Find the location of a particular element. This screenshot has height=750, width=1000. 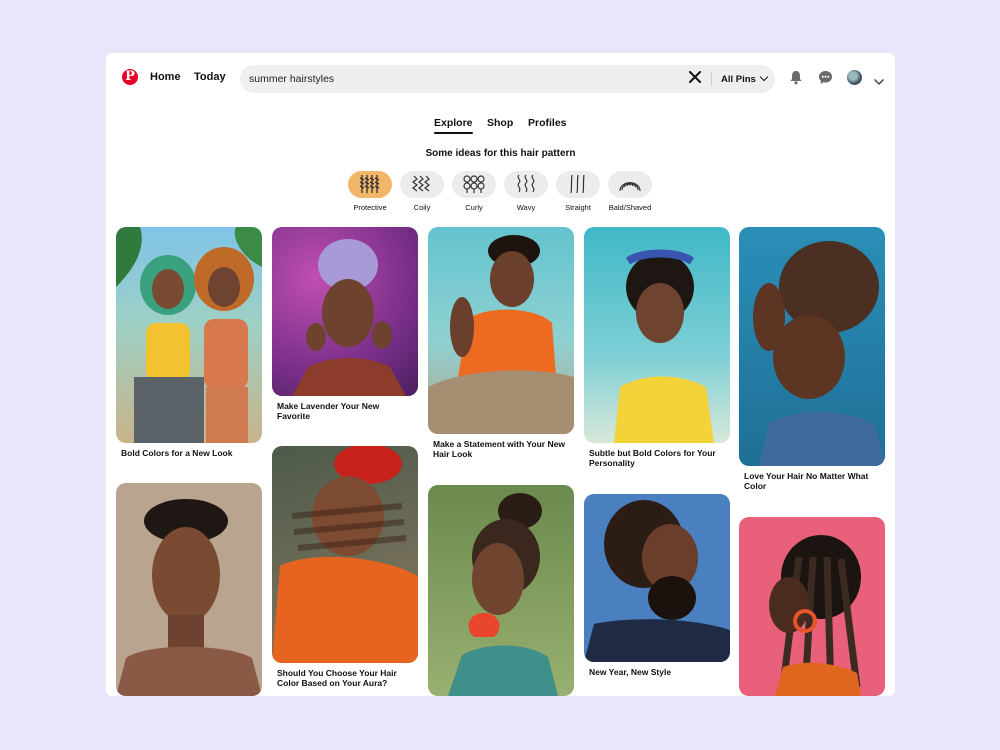

bald-shaved-pattern-icon is located at coordinates (630, 184).